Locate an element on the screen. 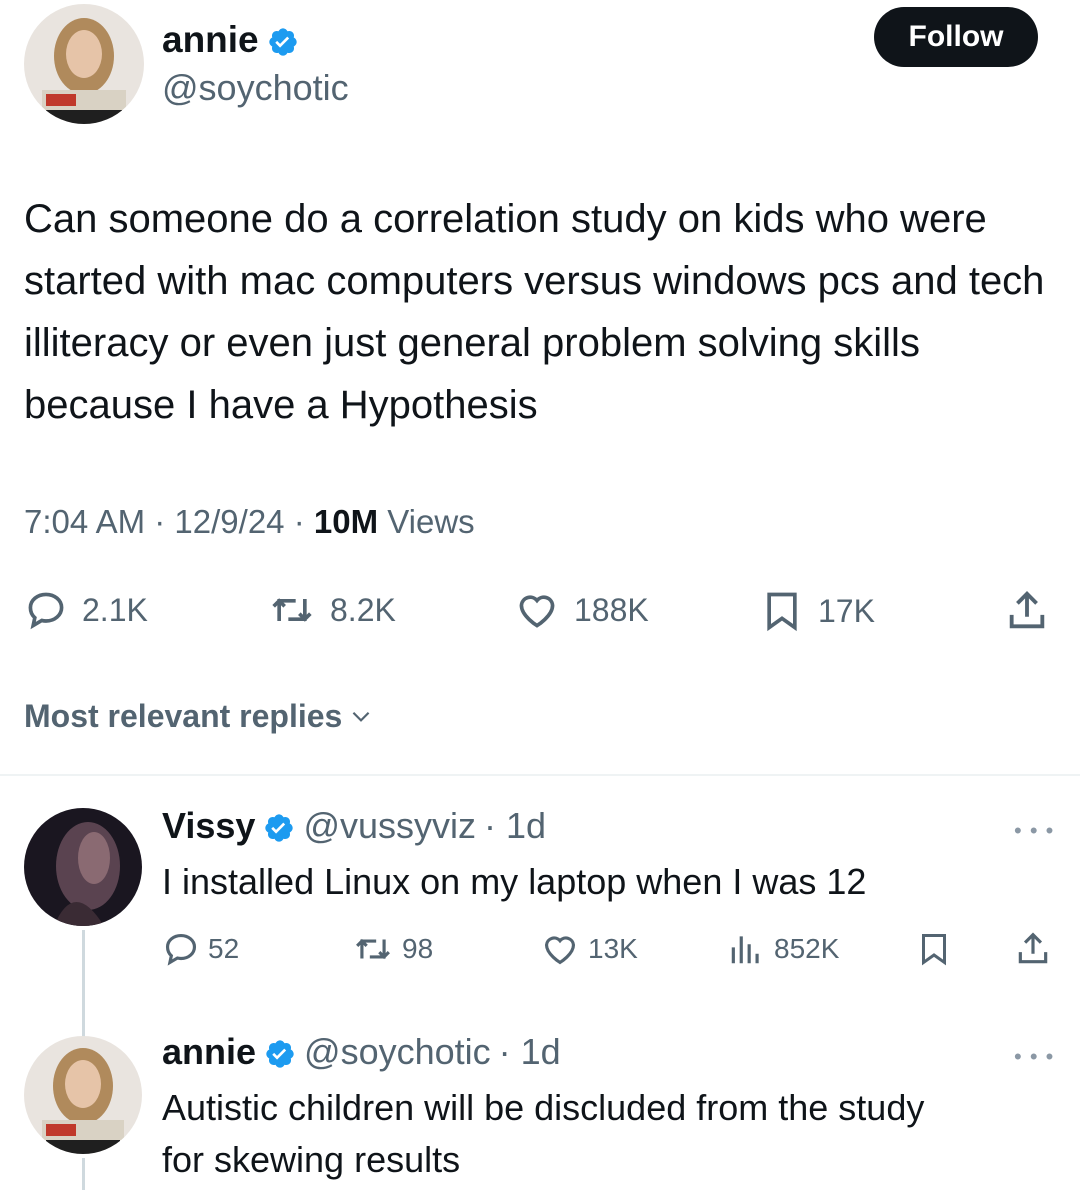 The height and width of the screenshot is (1190, 1080). like-count: 13K is located at coordinates (613, 948).